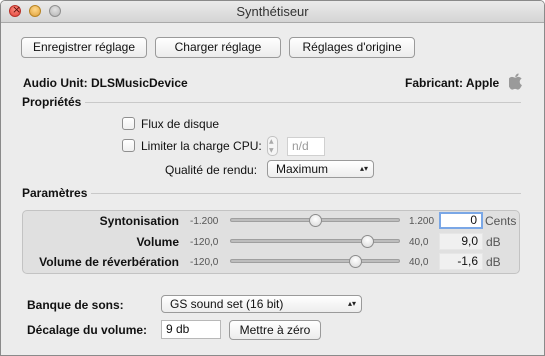  What do you see at coordinates (272, 102) in the screenshot?
I see `properties-divider` at bounding box center [272, 102].